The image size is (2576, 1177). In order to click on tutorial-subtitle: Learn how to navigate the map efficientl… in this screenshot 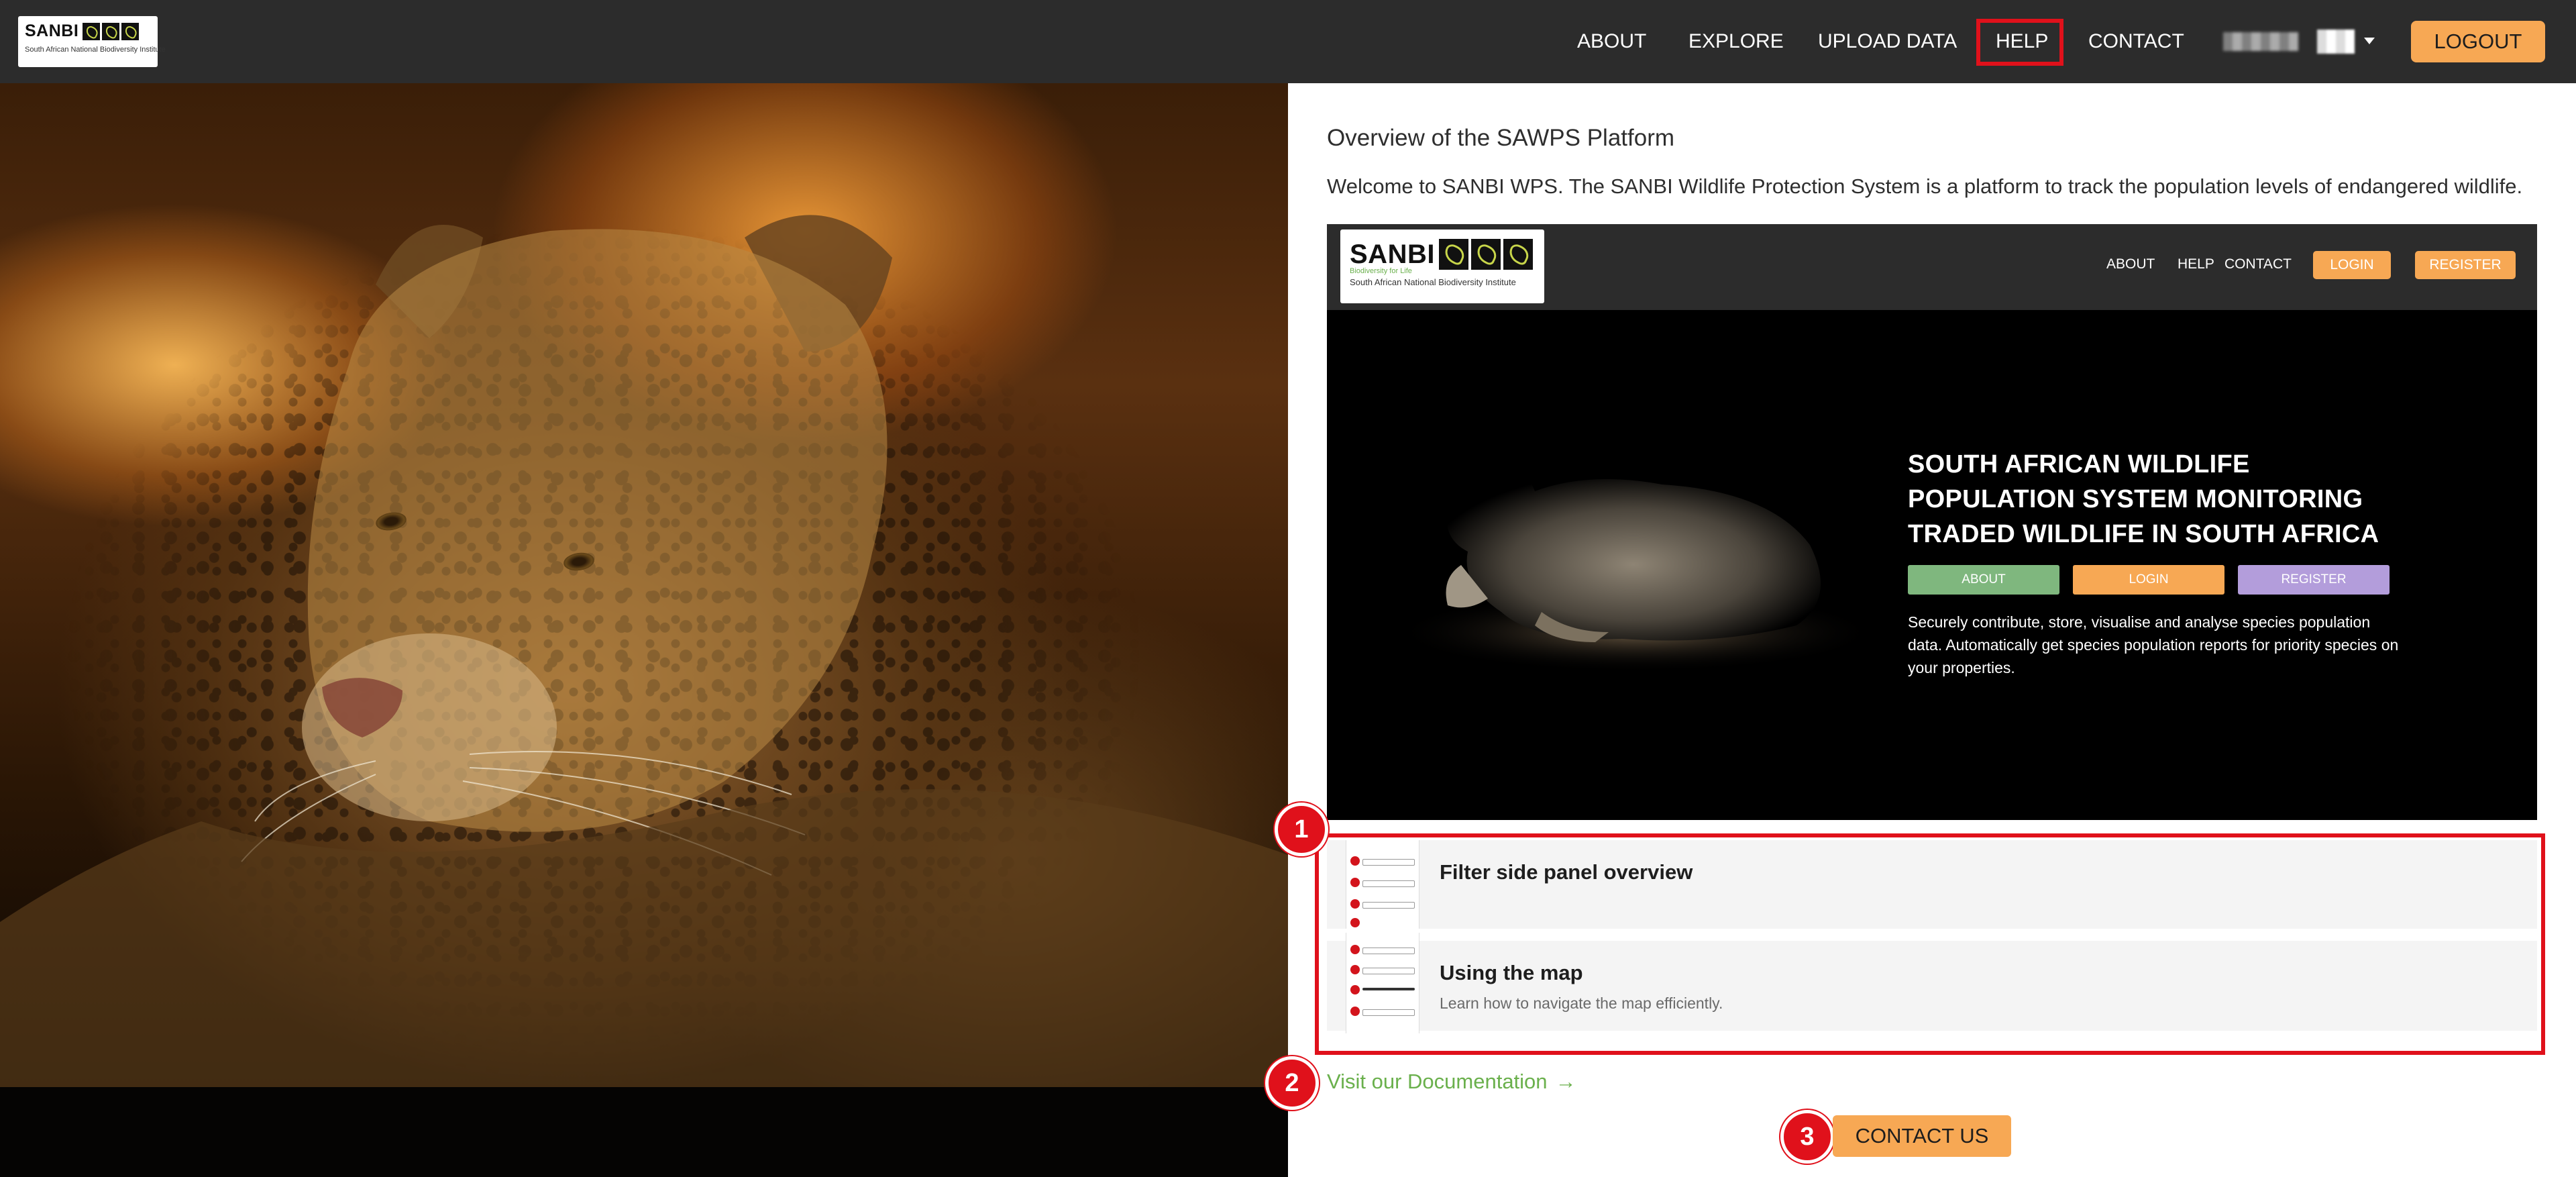, I will do `click(1581, 1003)`.